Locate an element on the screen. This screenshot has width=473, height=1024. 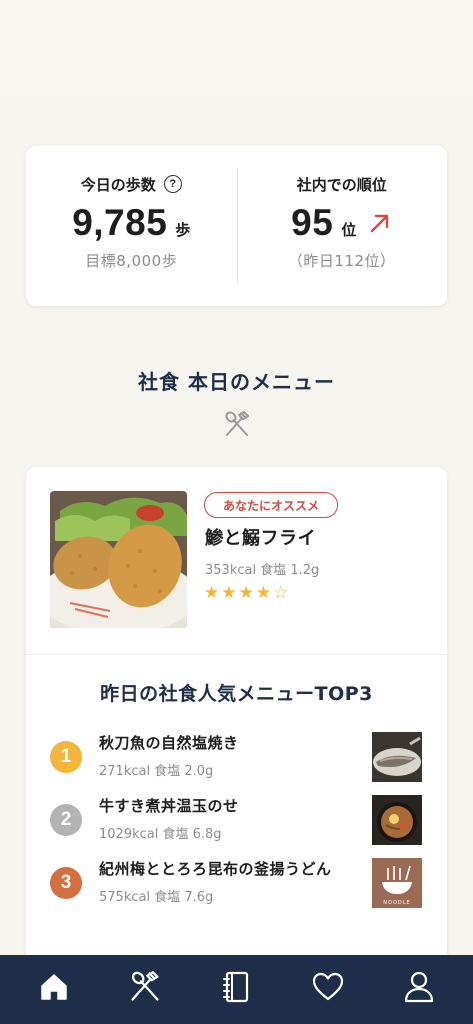
rank-value-row: 95 位 is located at coordinates (341, 223).